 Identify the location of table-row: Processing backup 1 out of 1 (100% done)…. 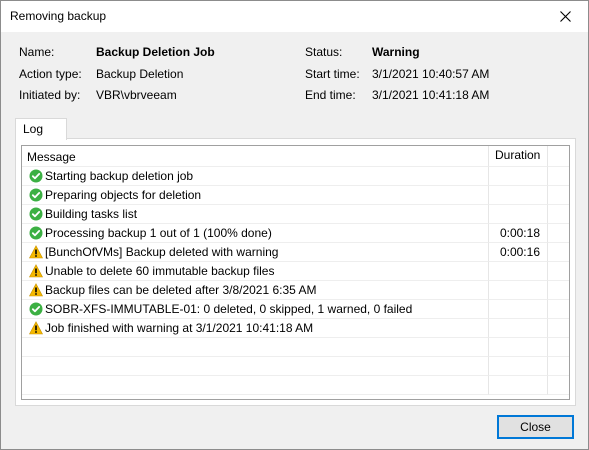
(295, 233).